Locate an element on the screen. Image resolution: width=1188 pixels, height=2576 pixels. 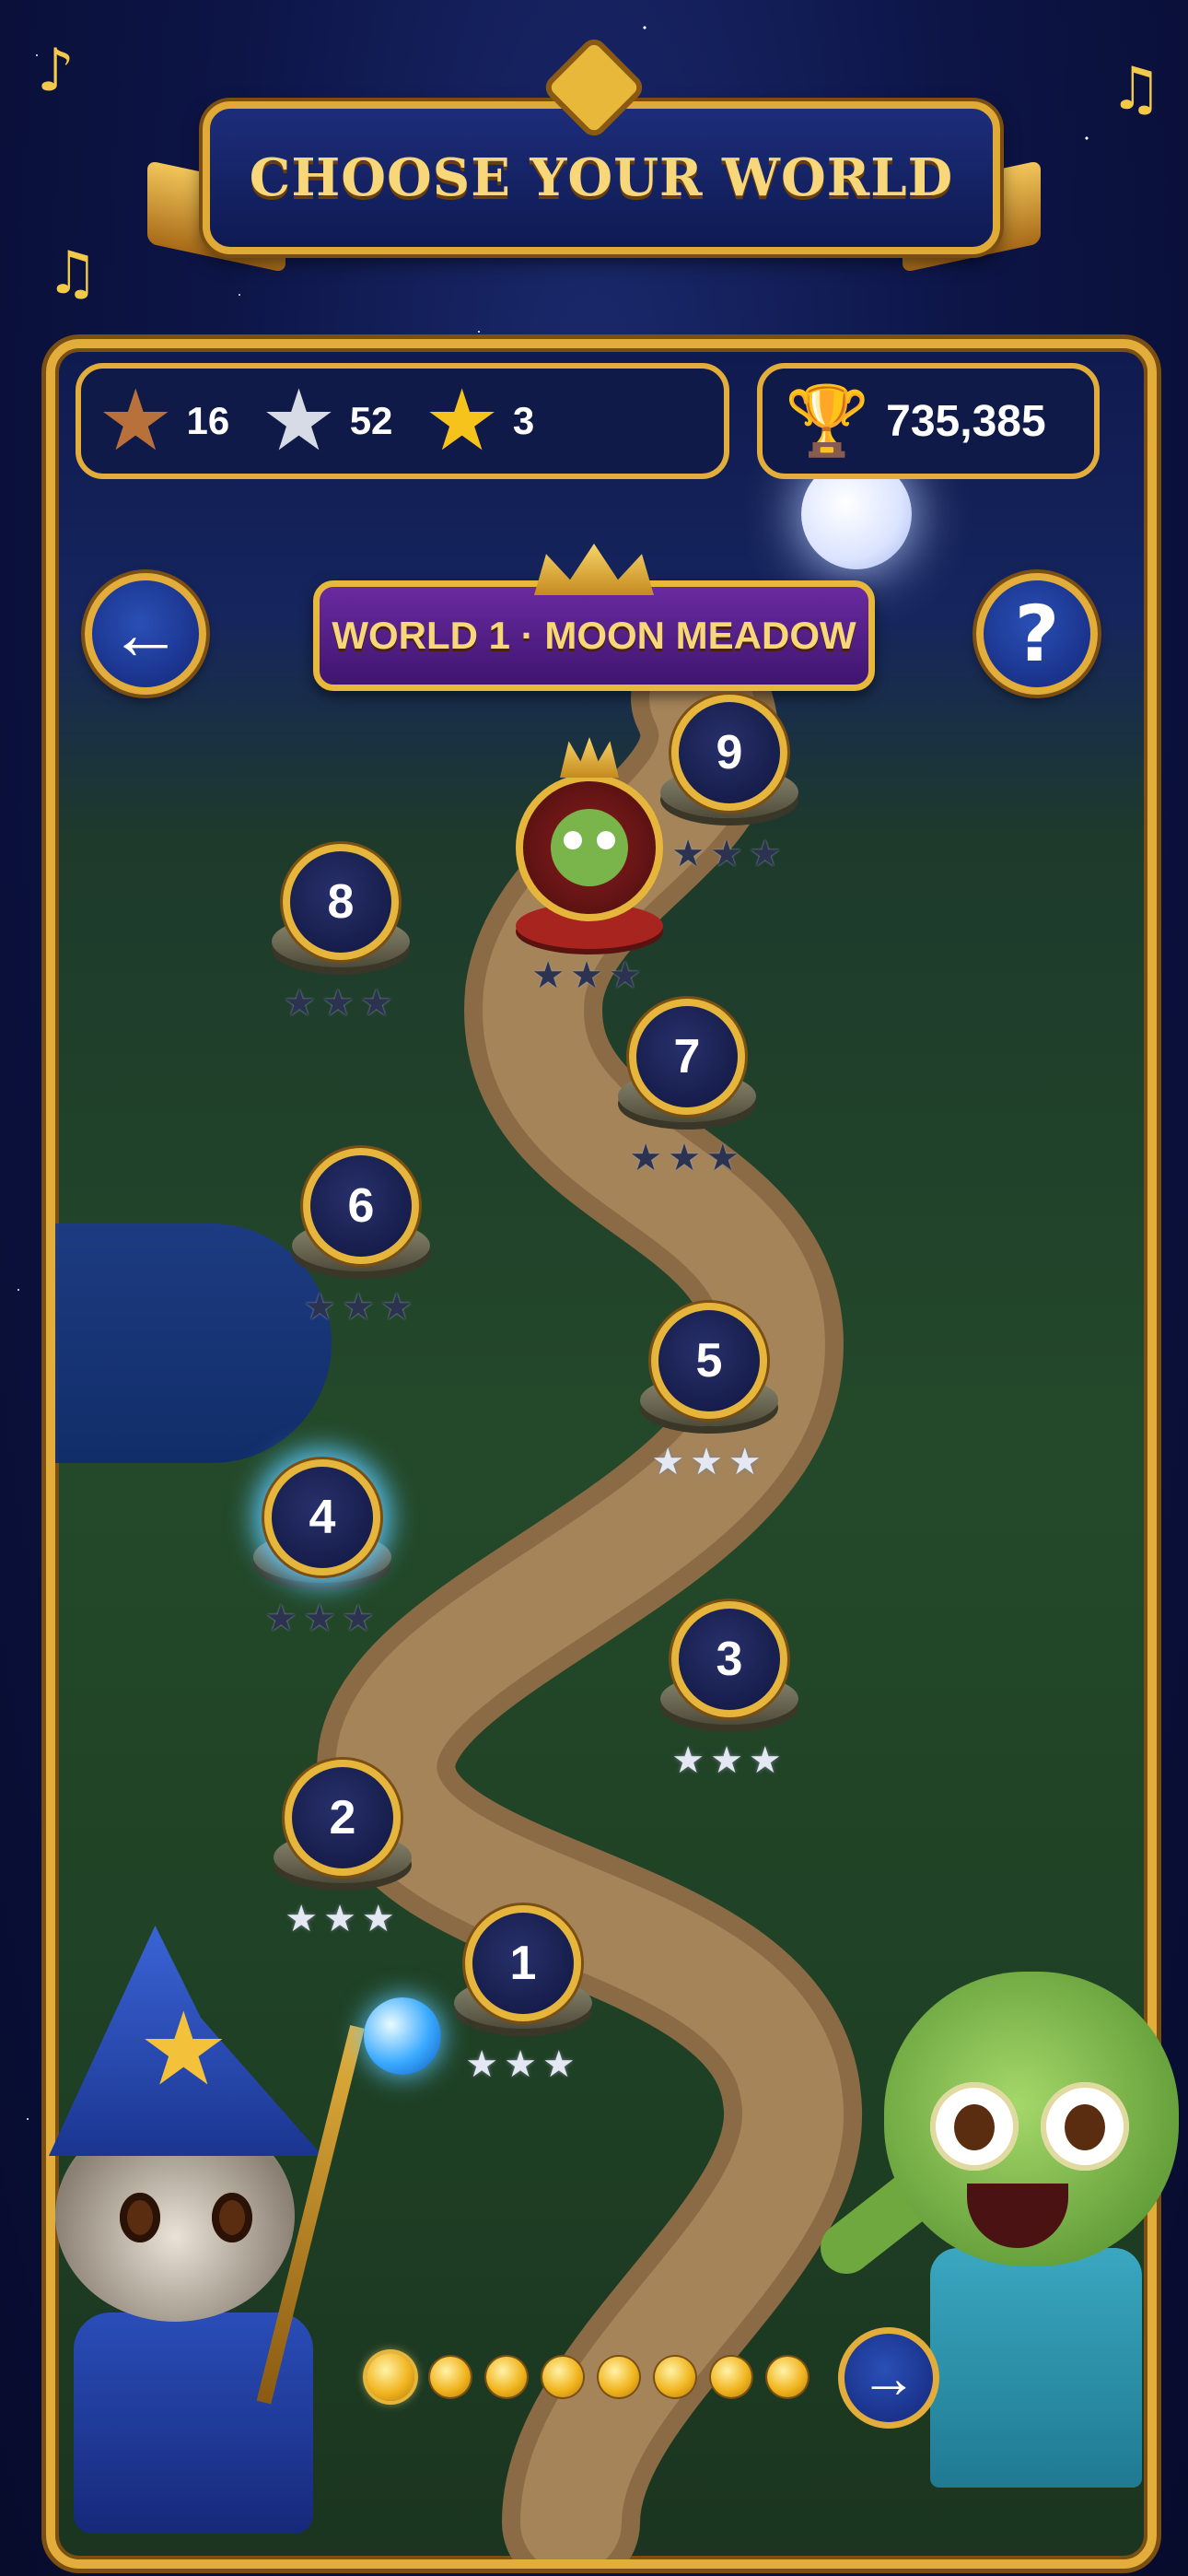
bronze-stars-count: 16 is located at coordinates (208, 420).